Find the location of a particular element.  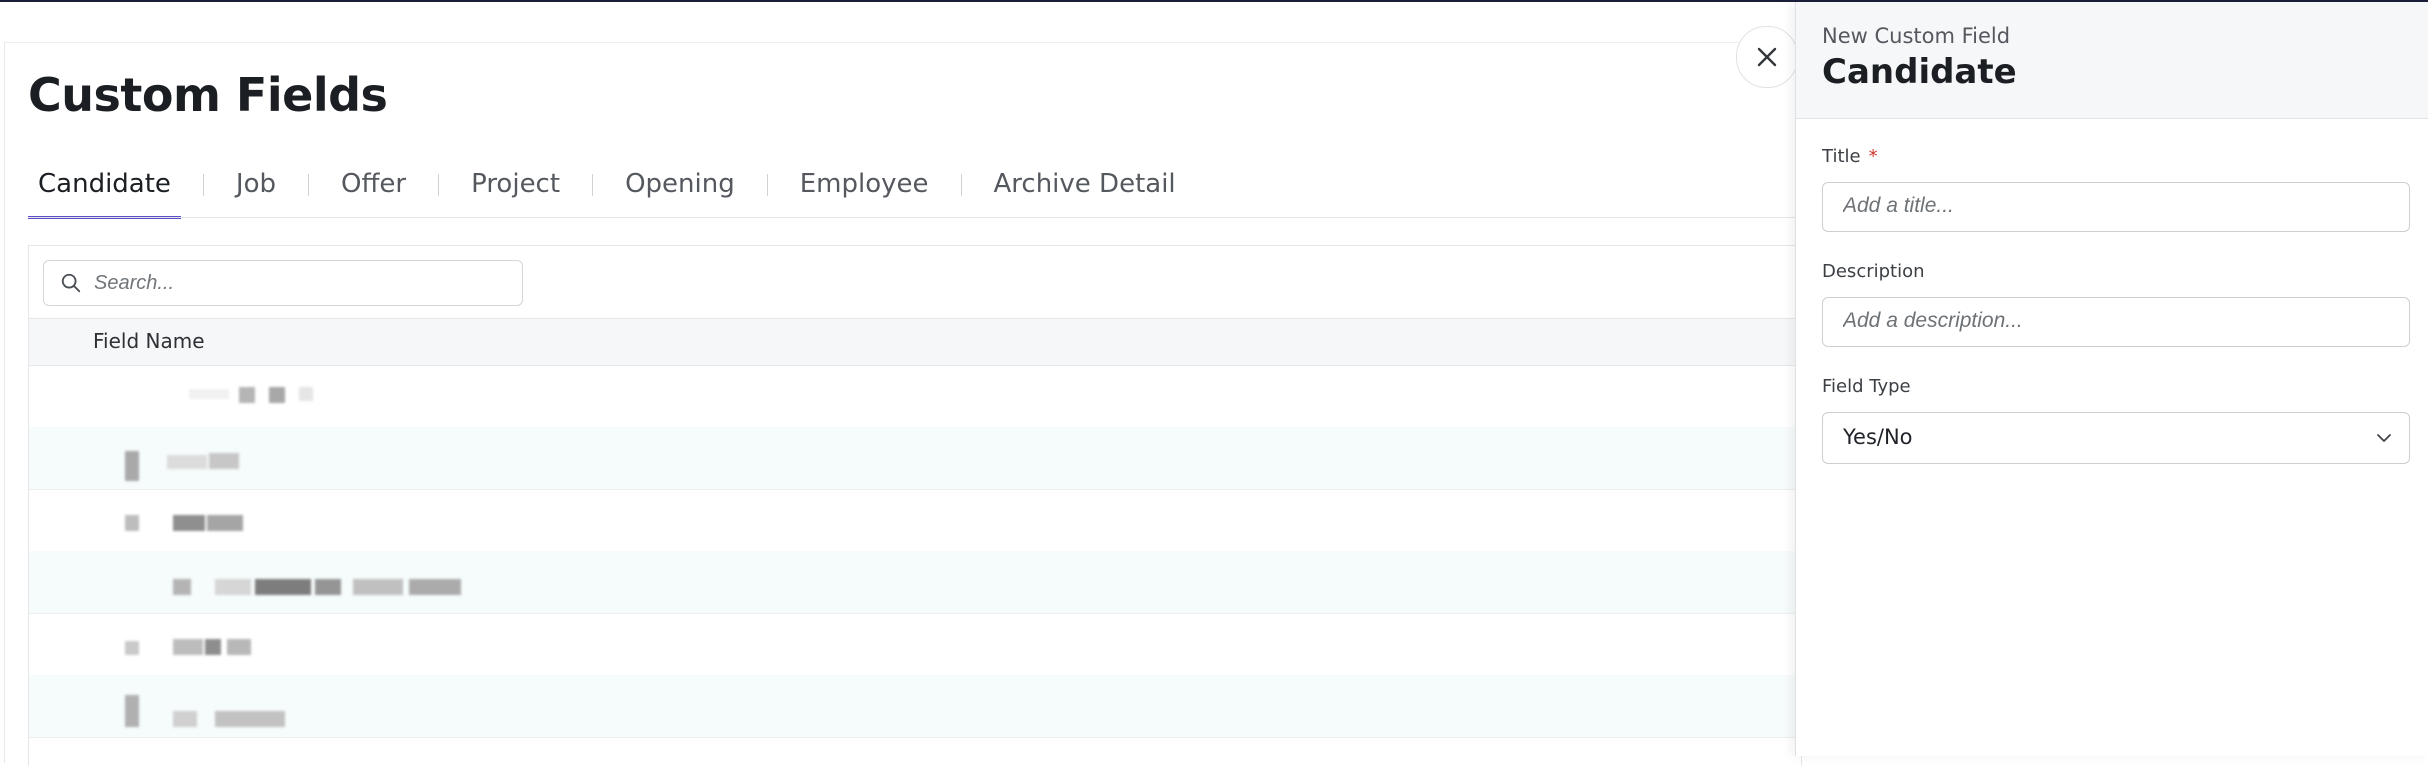

field-type-label: Field Type is located at coordinates (1866, 386).